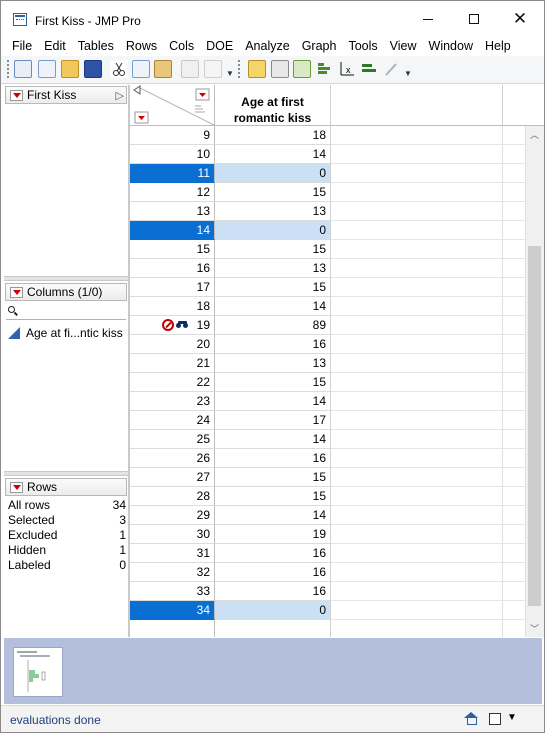 This screenshot has height=733, width=545. Describe the element at coordinates (302, 69) in the screenshot. I see `tabulate-icon` at that location.